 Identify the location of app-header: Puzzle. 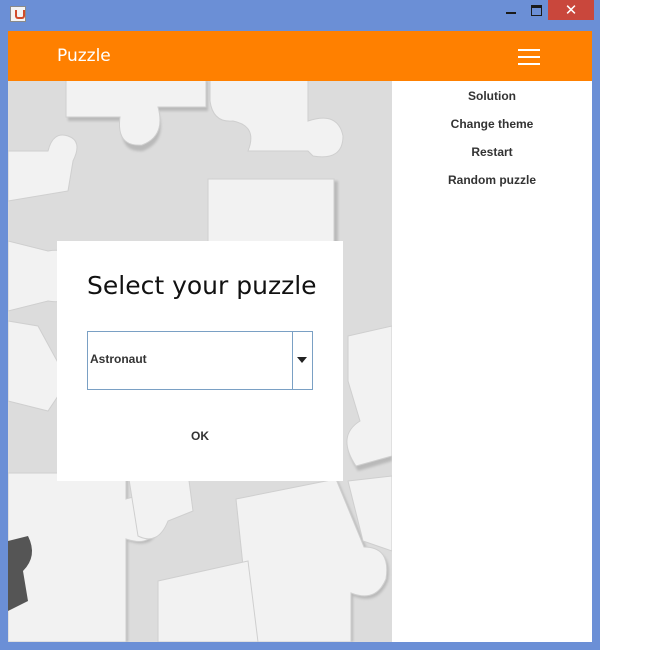
(300, 56).